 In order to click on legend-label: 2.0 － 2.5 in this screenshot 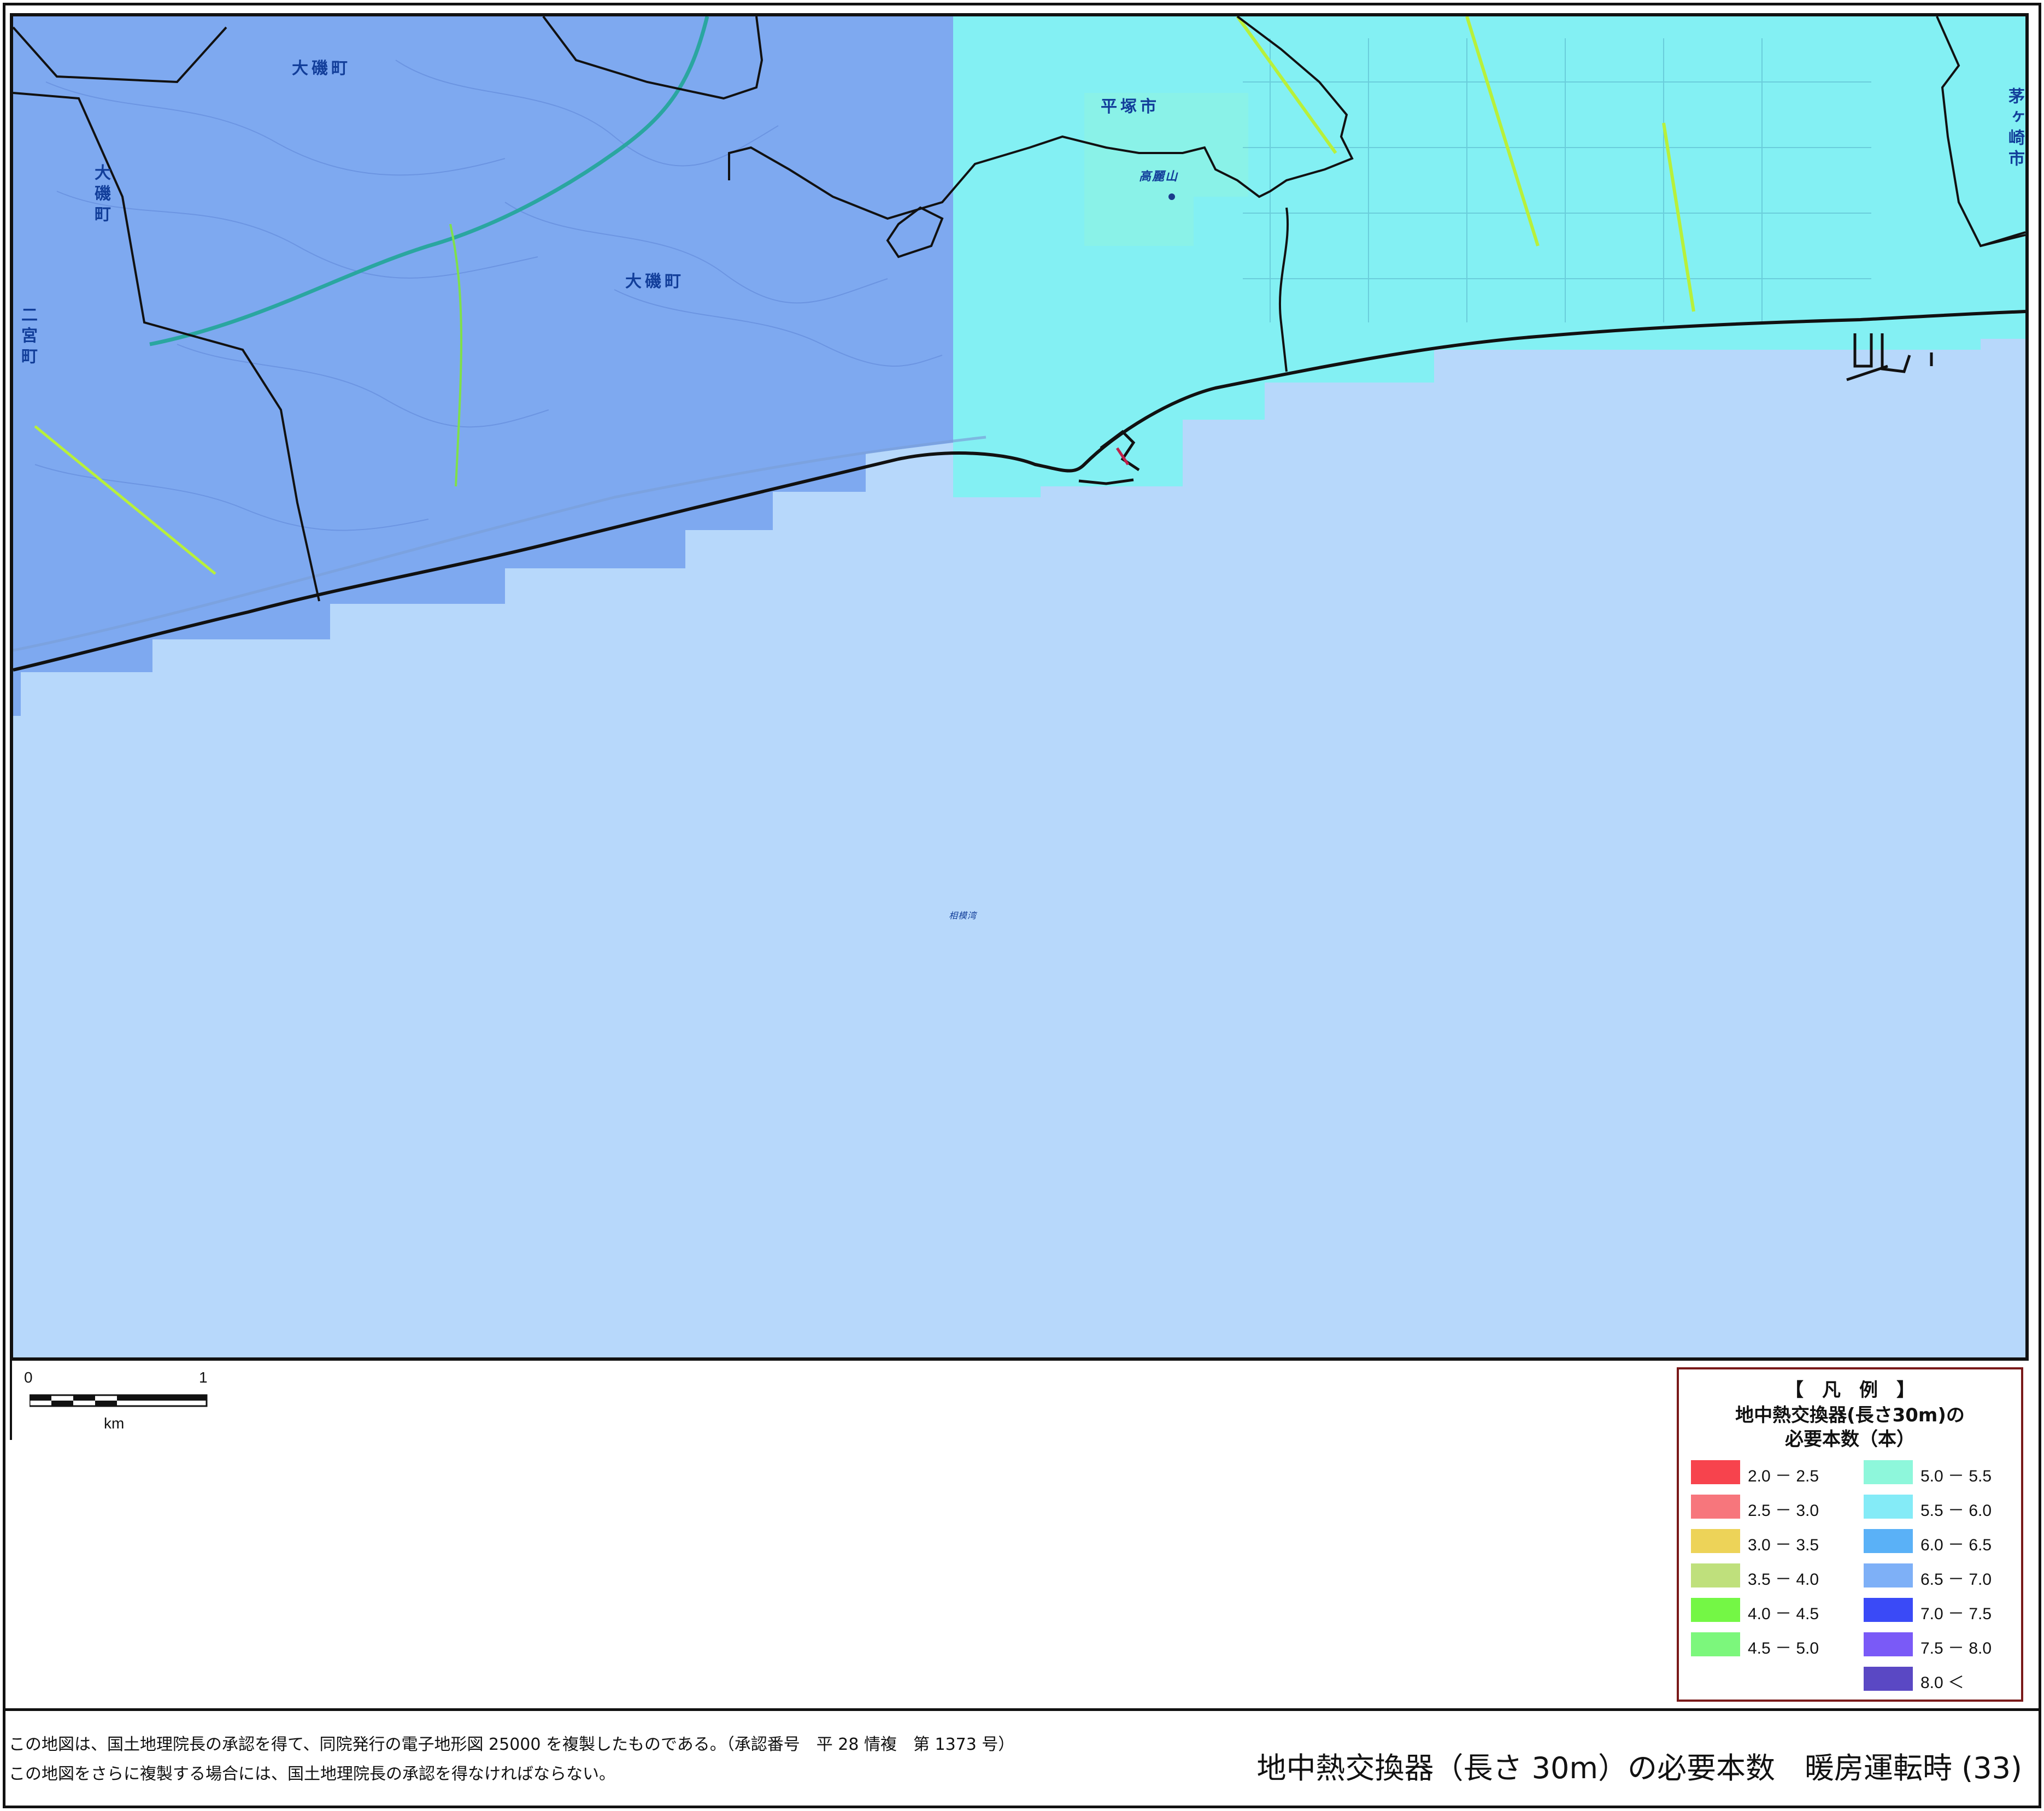, I will do `click(1783, 1476)`.